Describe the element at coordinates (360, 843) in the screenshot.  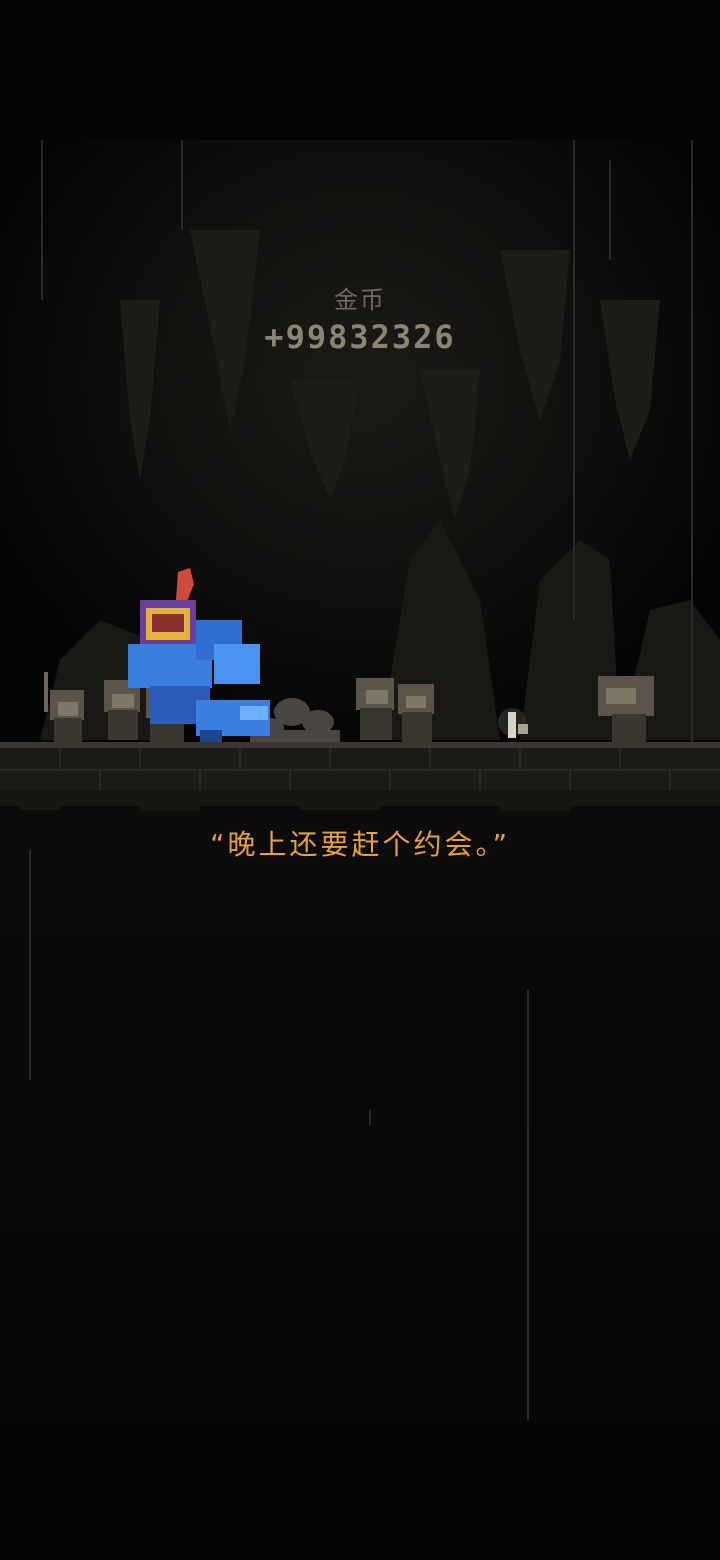
I see `dialogue-text: “晚上还要赶个约会。”` at that location.